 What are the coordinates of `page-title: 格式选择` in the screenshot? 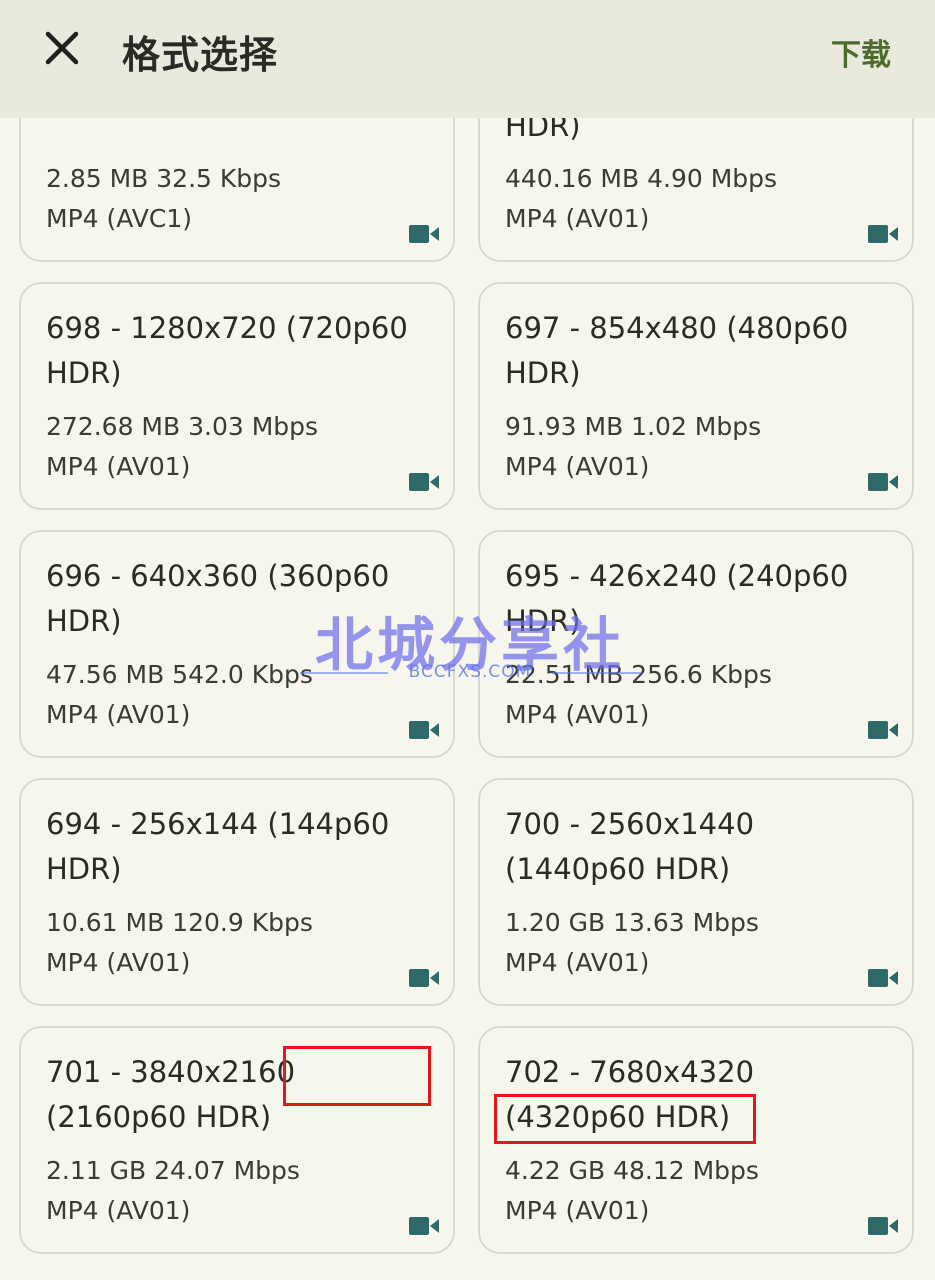 It's located at (200, 55).